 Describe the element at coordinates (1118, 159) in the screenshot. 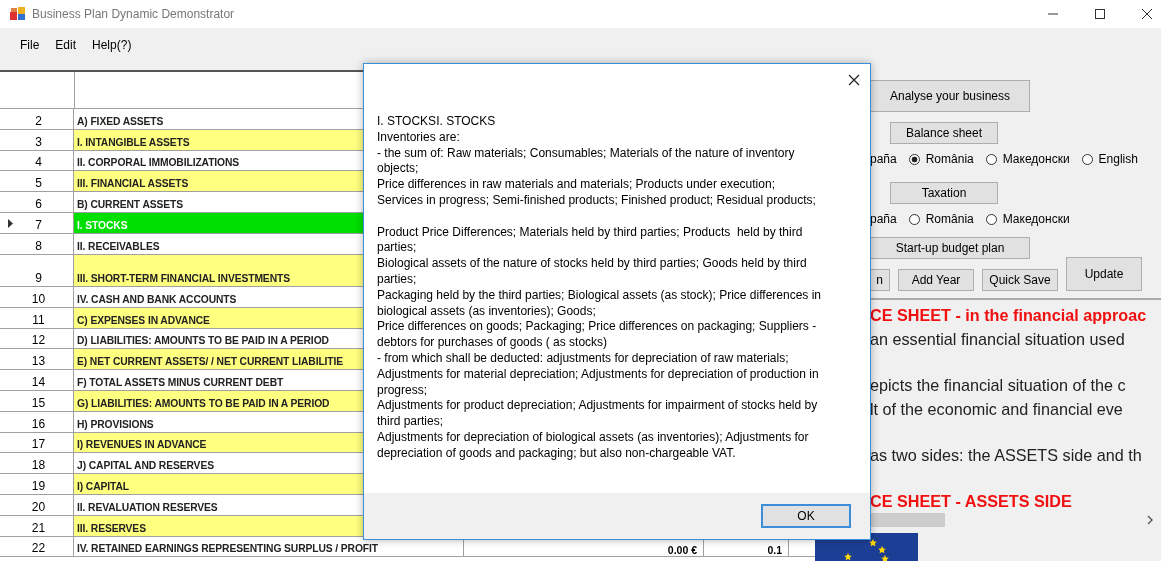

I see `radio-label: English` at that location.